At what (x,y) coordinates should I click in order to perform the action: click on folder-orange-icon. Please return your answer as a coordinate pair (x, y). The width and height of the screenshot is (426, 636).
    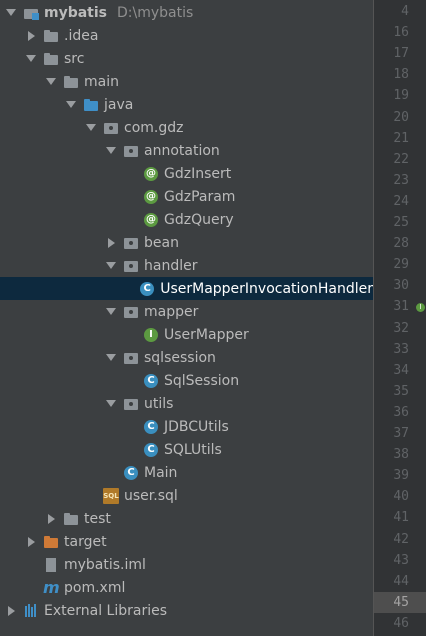
    Looking at the image, I should click on (51, 542).